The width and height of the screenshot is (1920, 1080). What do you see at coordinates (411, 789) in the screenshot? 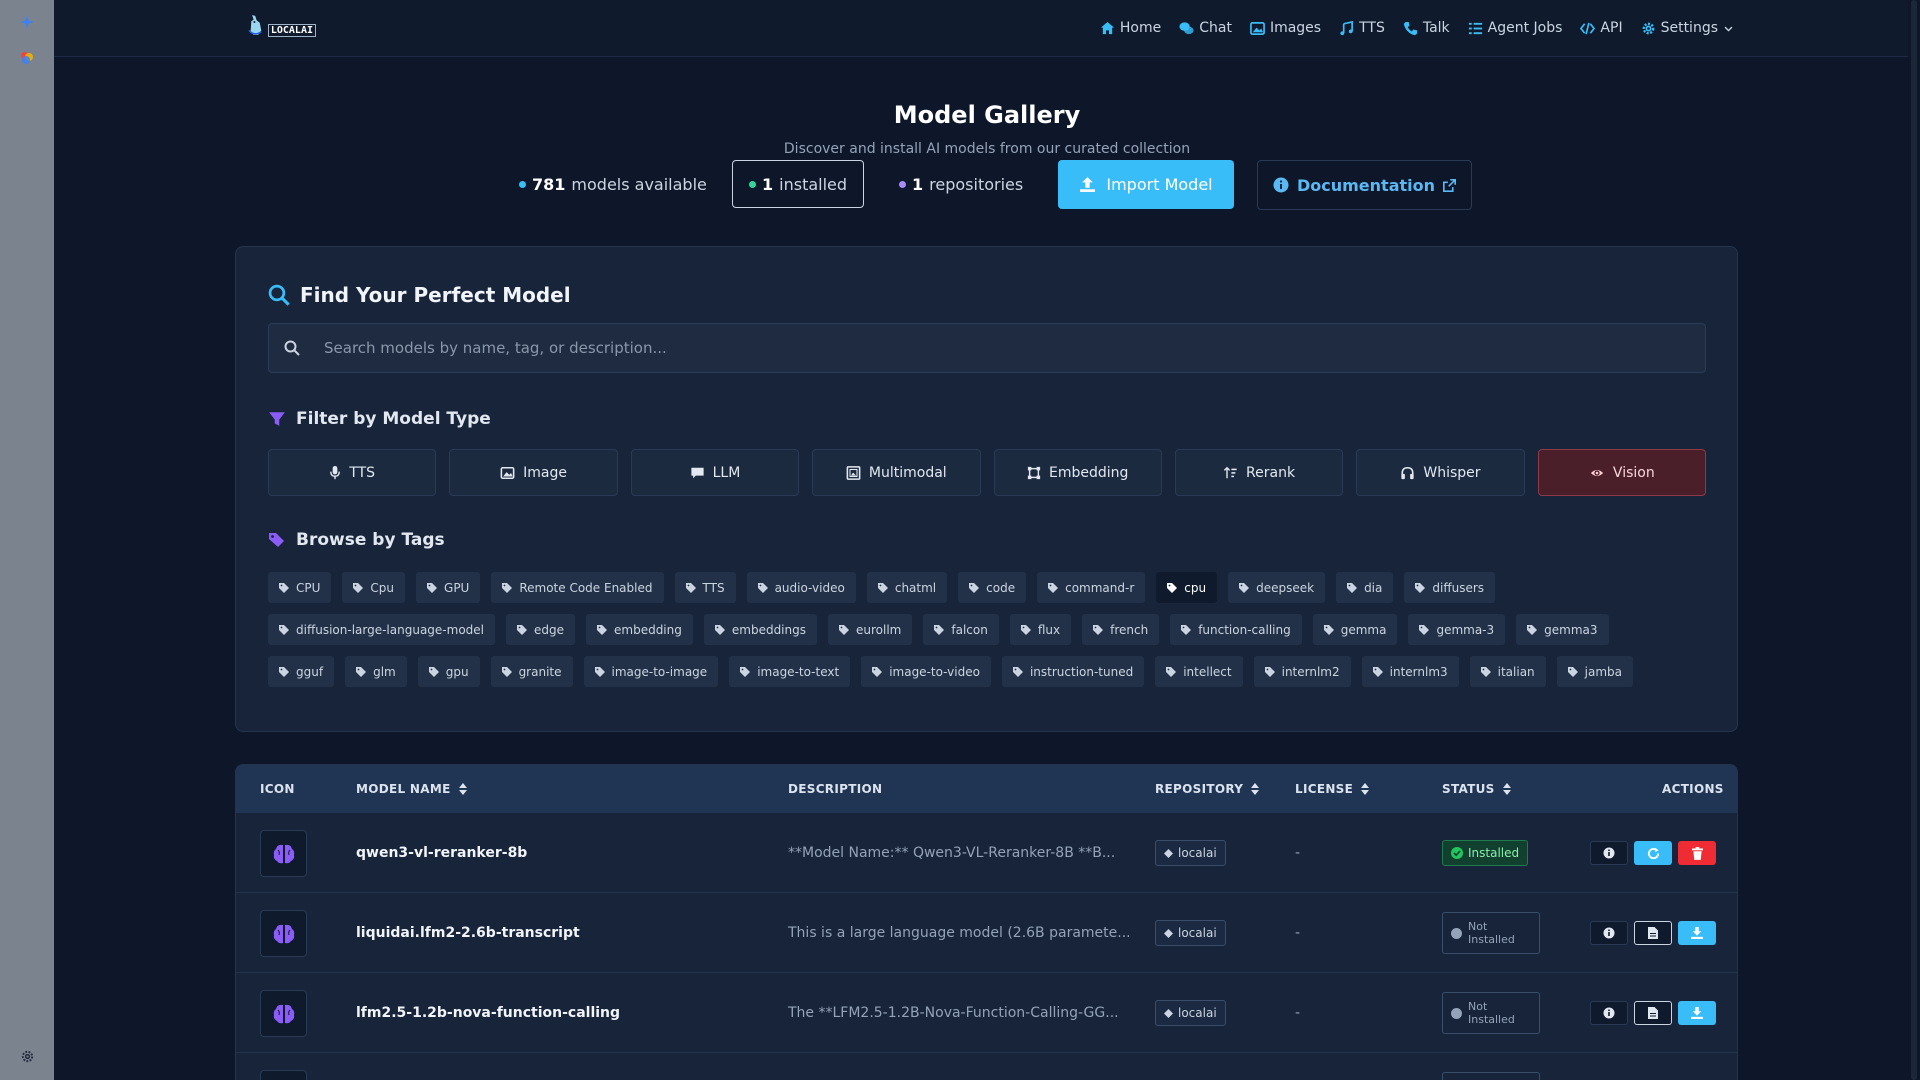
I see `col-model-name: MODEL NAME` at bounding box center [411, 789].